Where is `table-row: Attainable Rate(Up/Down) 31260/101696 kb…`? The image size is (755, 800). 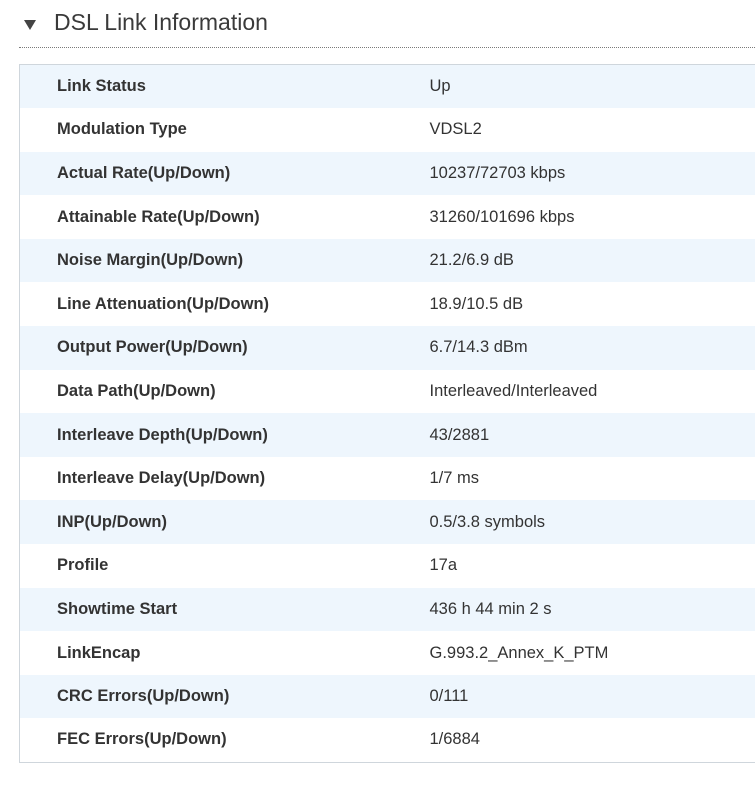
table-row: Attainable Rate(Up/Down) 31260/101696 kb… is located at coordinates (387, 217).